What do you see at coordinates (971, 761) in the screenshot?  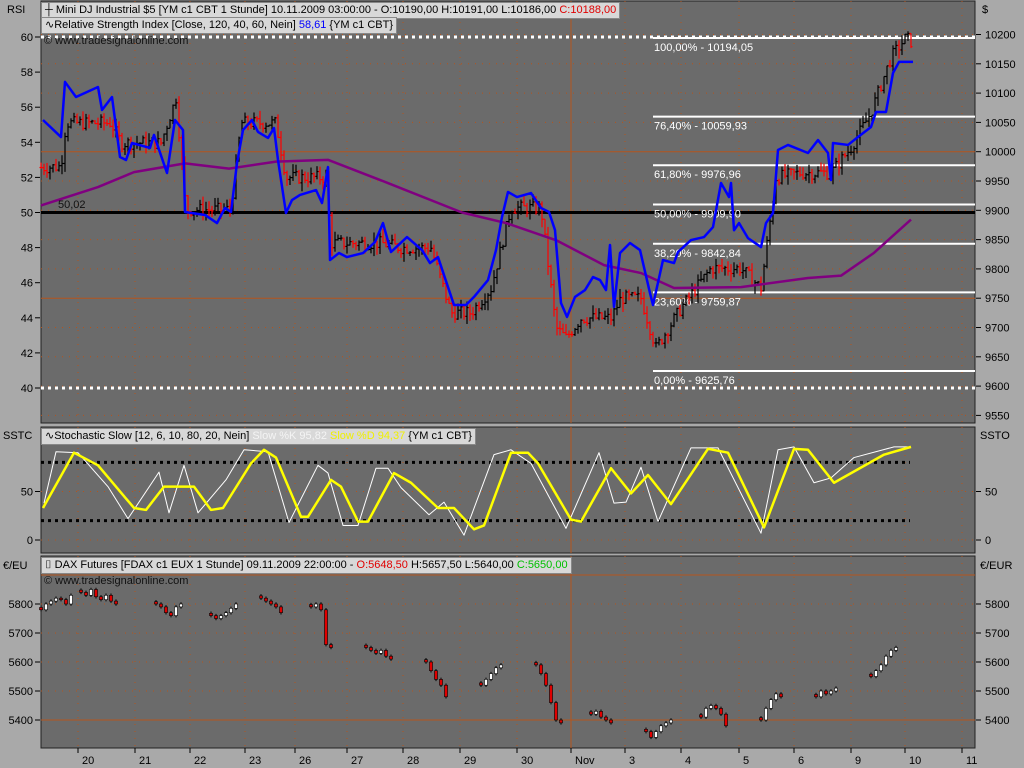 I see `x-tick-label: 11` at bounding box center [971, 761].